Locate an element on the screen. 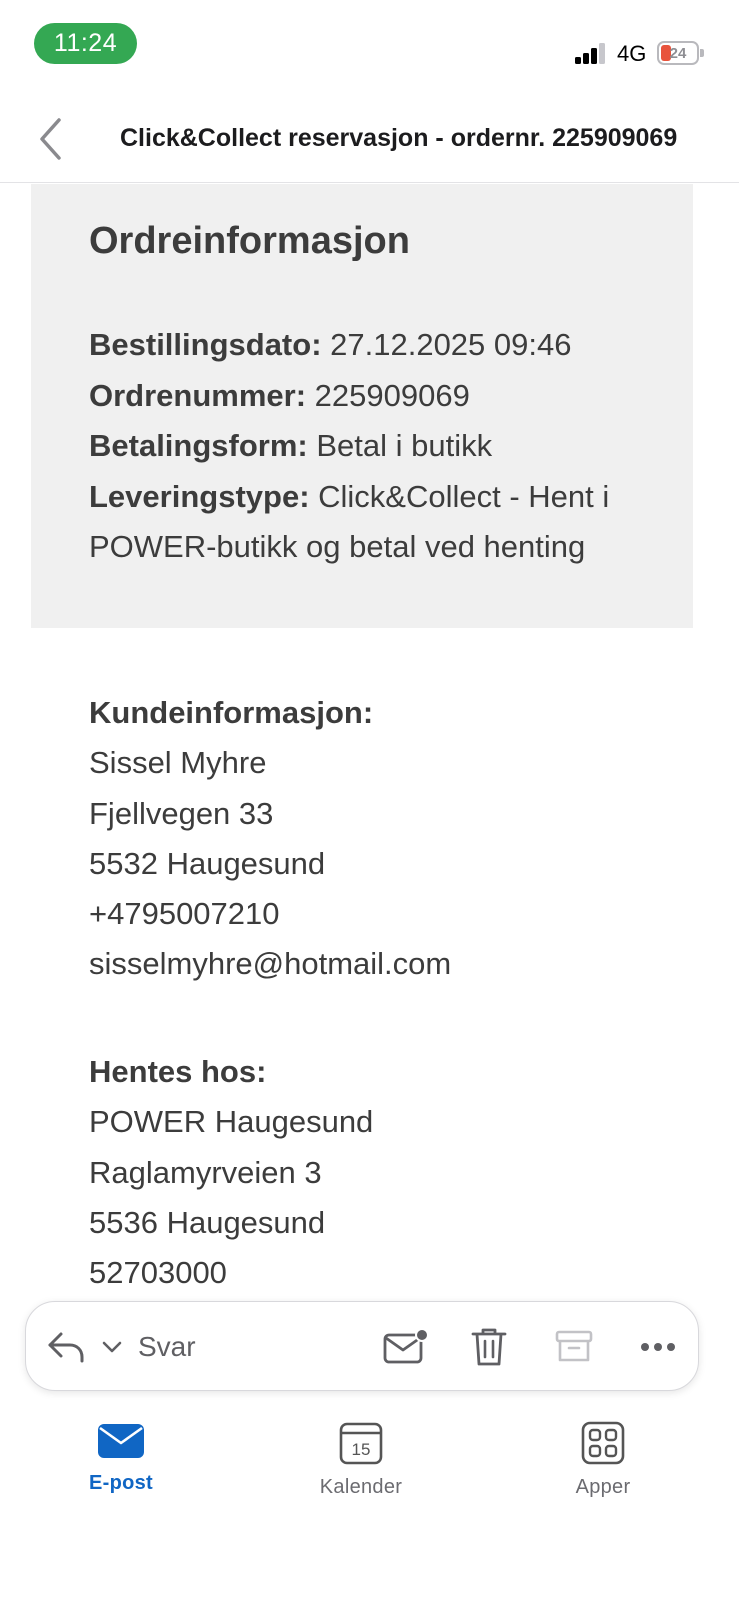 The width and height of the screenshot is (739, 1600). delivery-type-continuation: POWER-butikk og betal ved henting is located at coordinates (337, 546).